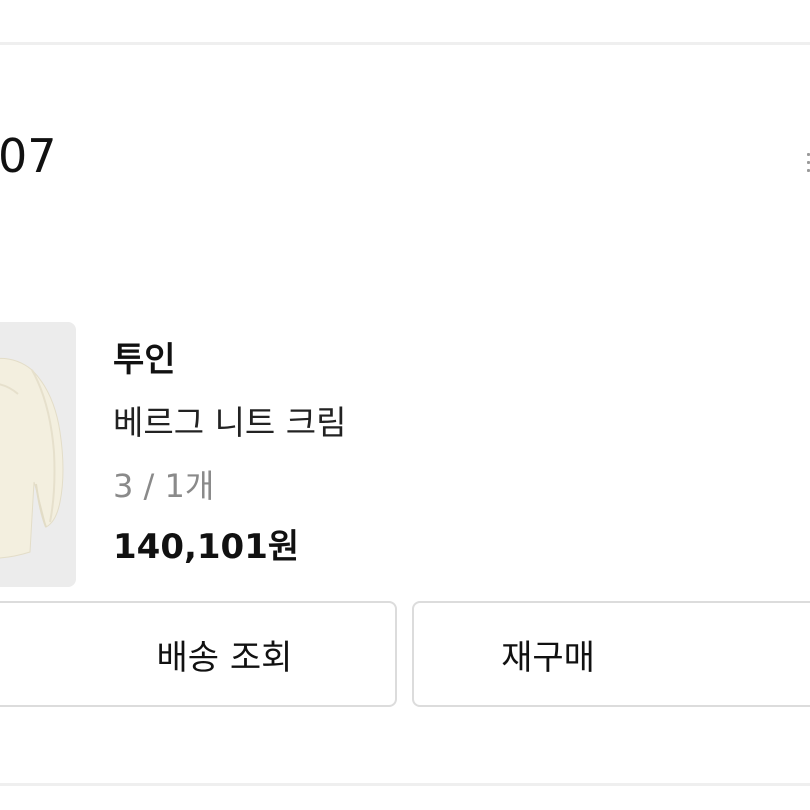 The image size is (810, 810). What do you see at coordinates (164, 486) in the screenshot?
I see `product-option: 3 / 1개` at bounding box center [164, 486].